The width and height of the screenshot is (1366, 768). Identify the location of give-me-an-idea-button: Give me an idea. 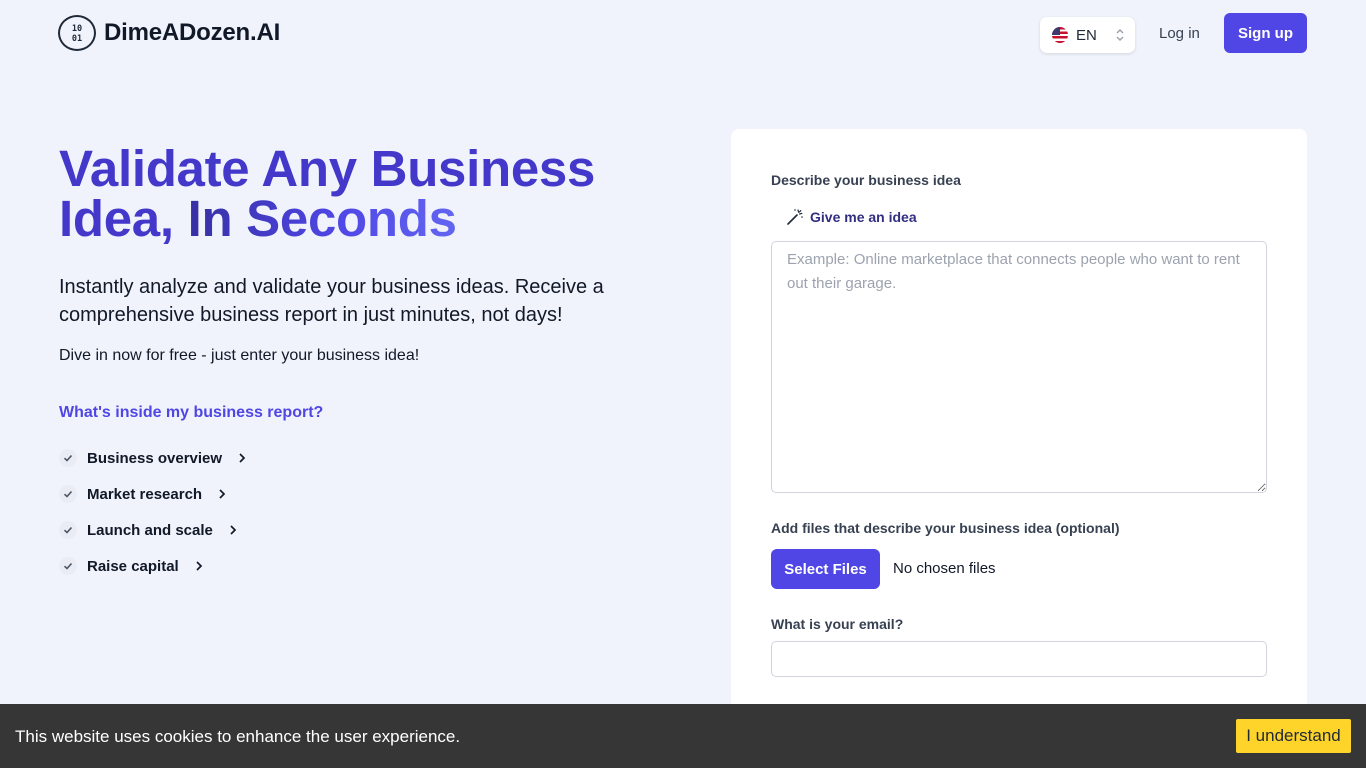
(851, 217).